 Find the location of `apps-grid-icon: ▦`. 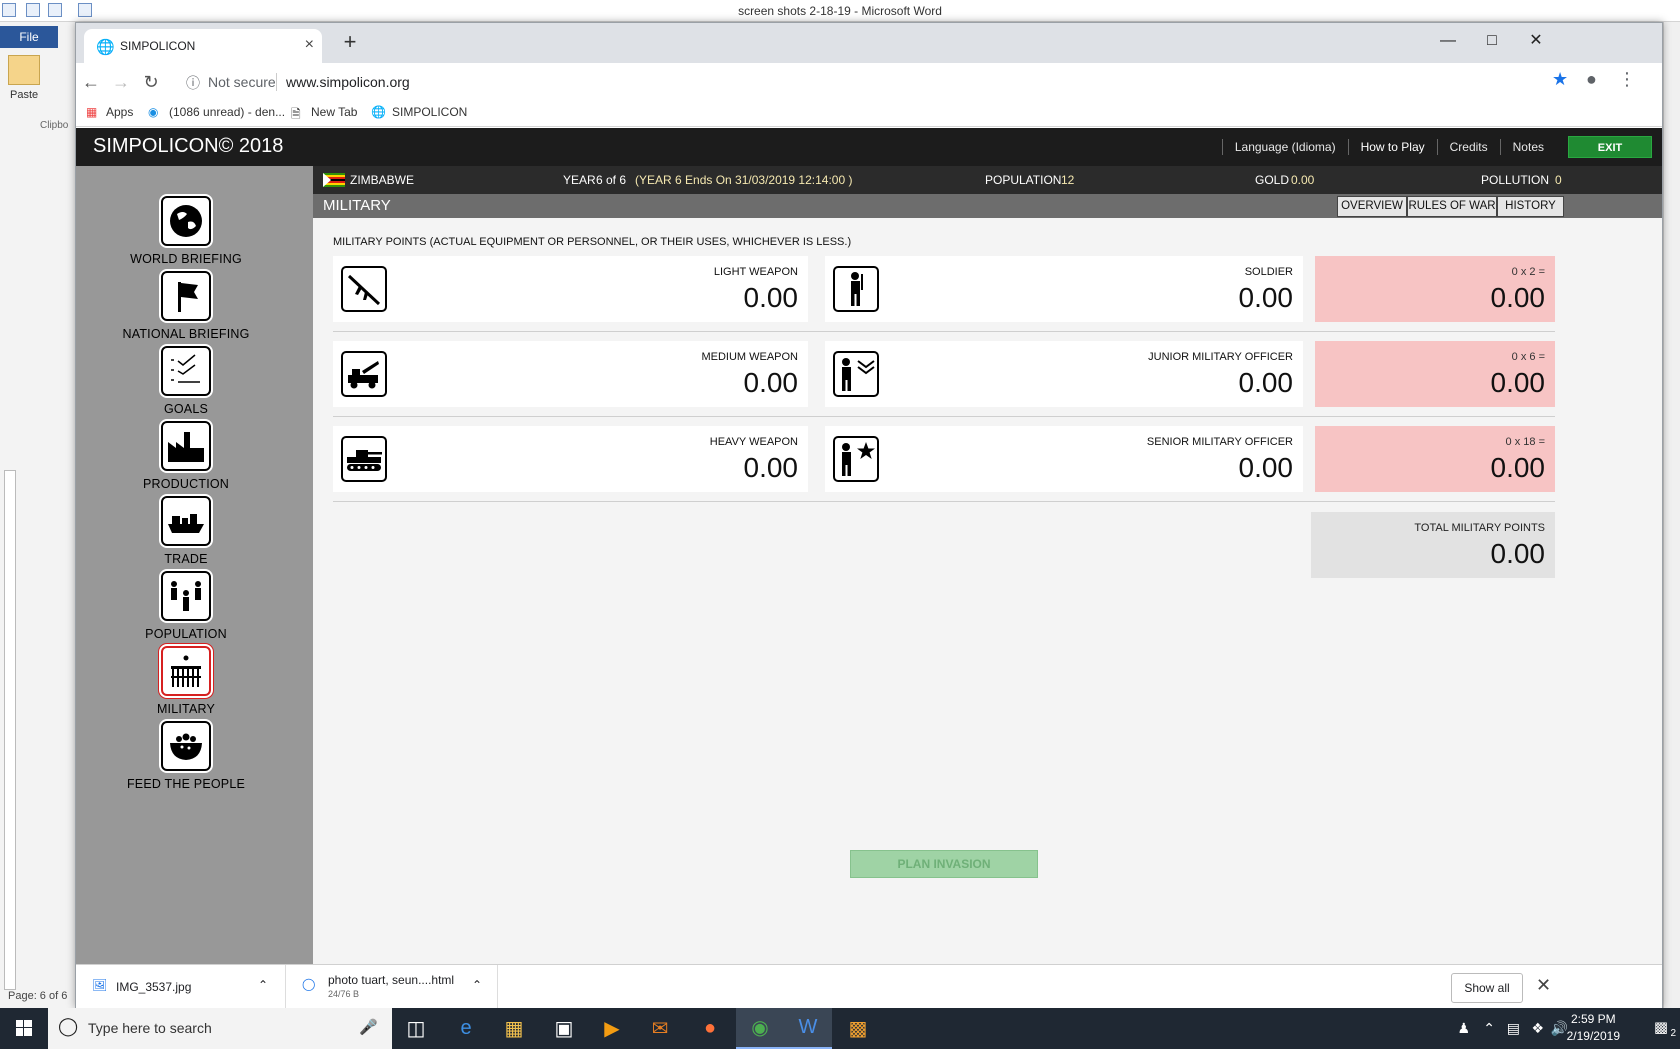

apps-grid-icon: ▦ is located at coordinates (91, 112).